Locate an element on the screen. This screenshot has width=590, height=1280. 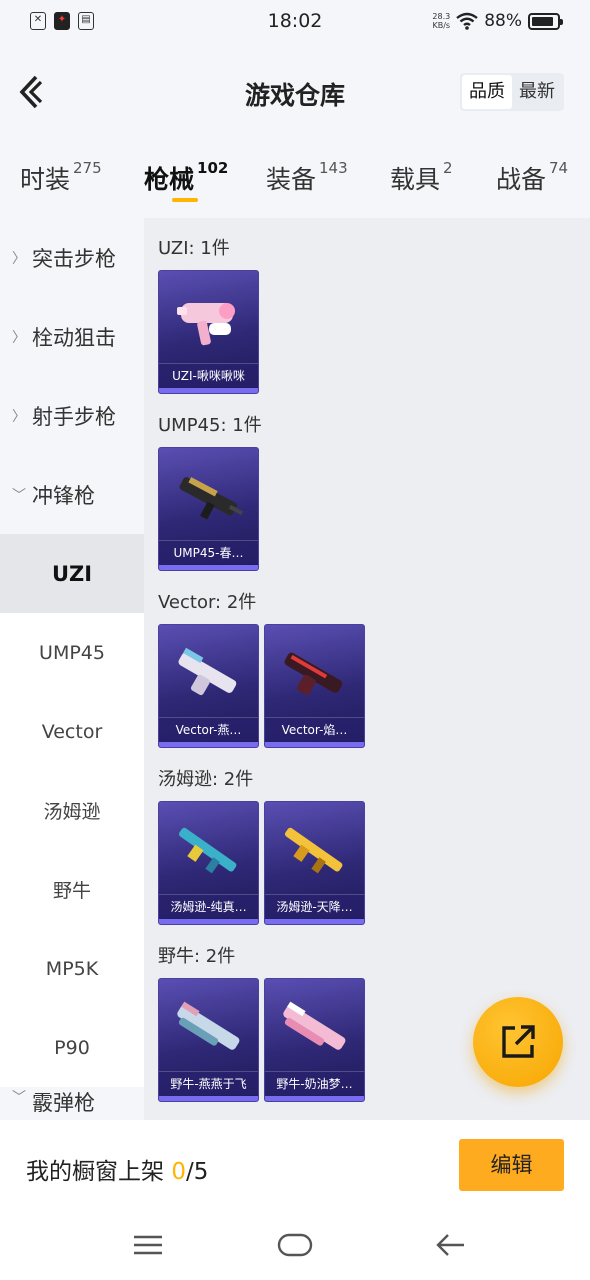
item-name: 野牛-燕燕于飞 is located at coordinates (208, 1083).